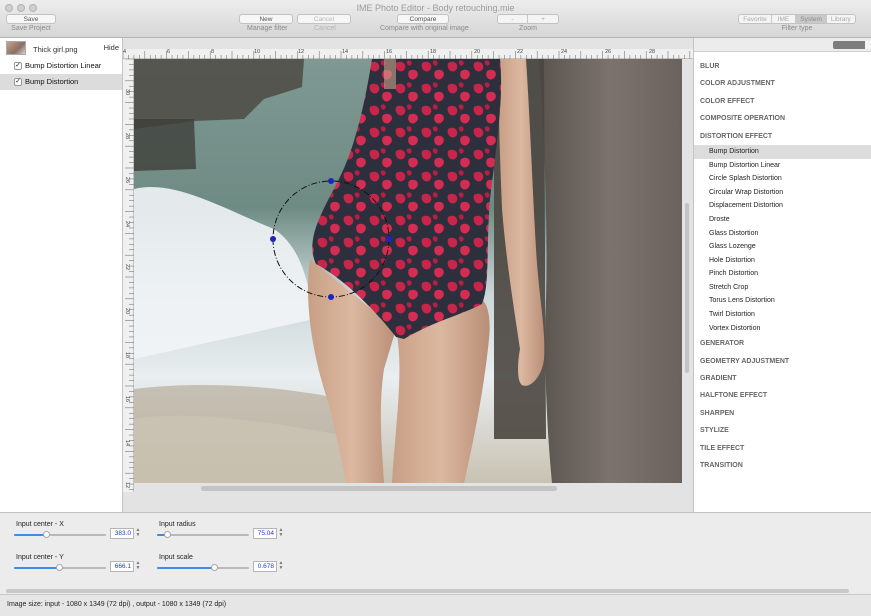 Image resolution: width=871 pixels, height=616 pixels. What do you see at coordinates (281, 533) in the screenshot?
I see `radius-stepper: ▲ ▼` at bounding box center [281, 533].